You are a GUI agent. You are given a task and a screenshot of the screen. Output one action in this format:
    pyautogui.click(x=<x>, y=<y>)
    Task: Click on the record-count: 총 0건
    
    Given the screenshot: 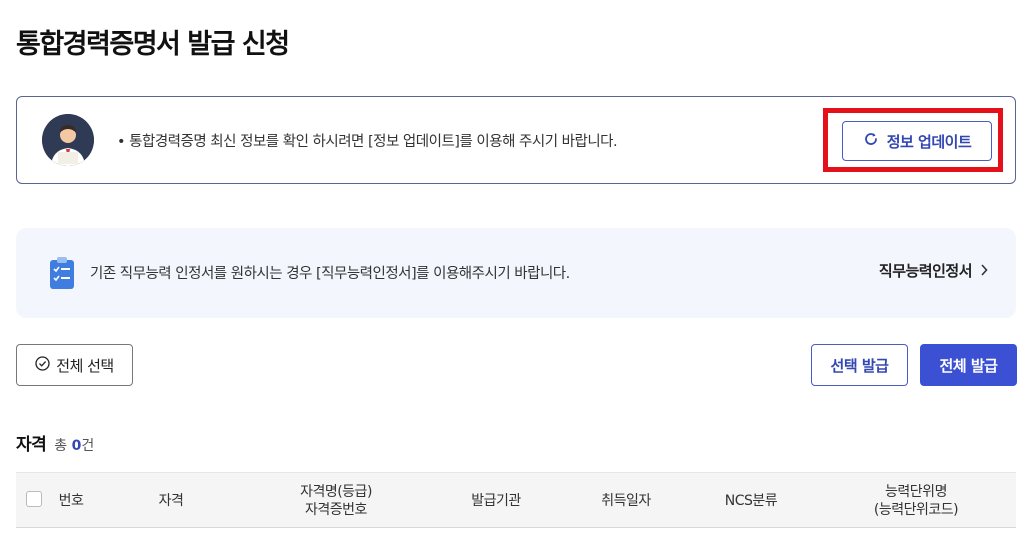 What is the action you would take?
    pyautogui.click(x=74, y=445)
    